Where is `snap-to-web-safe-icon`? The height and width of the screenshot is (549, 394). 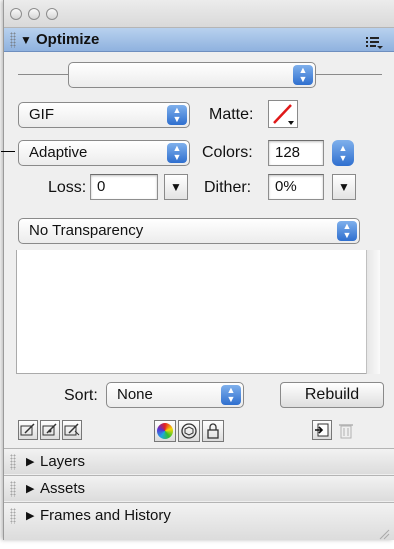 snap-to-web-safe-icon is located at coordinates (50, 430).